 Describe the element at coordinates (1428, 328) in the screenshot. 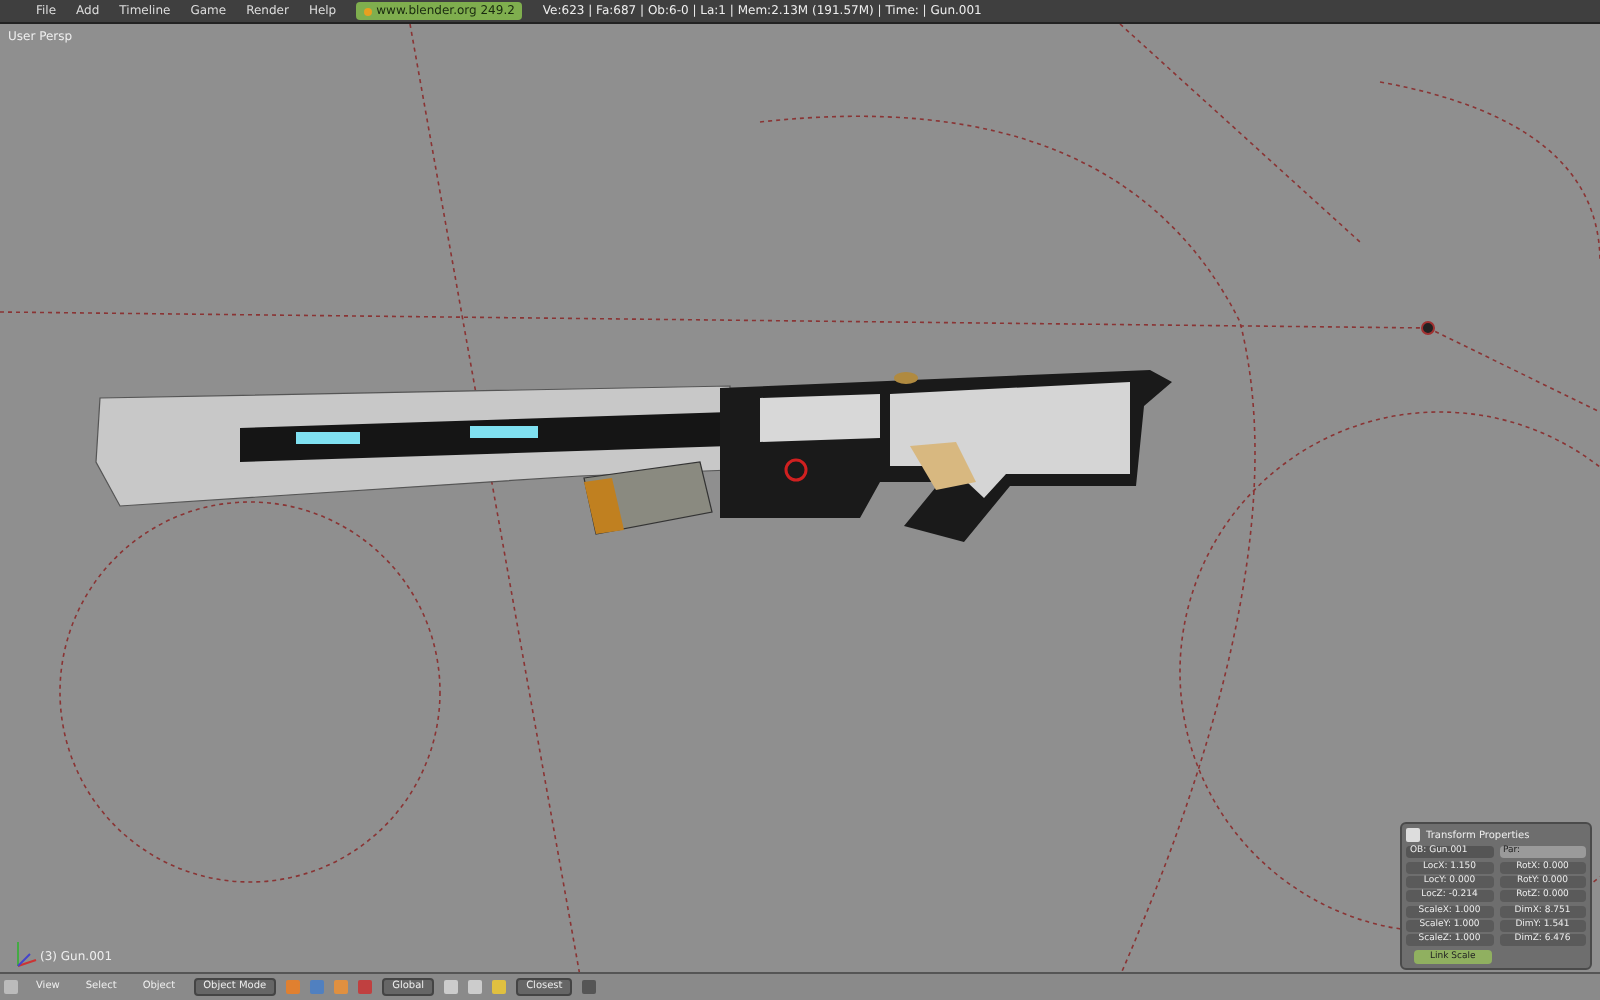

I see `lamp-icon` at that location.